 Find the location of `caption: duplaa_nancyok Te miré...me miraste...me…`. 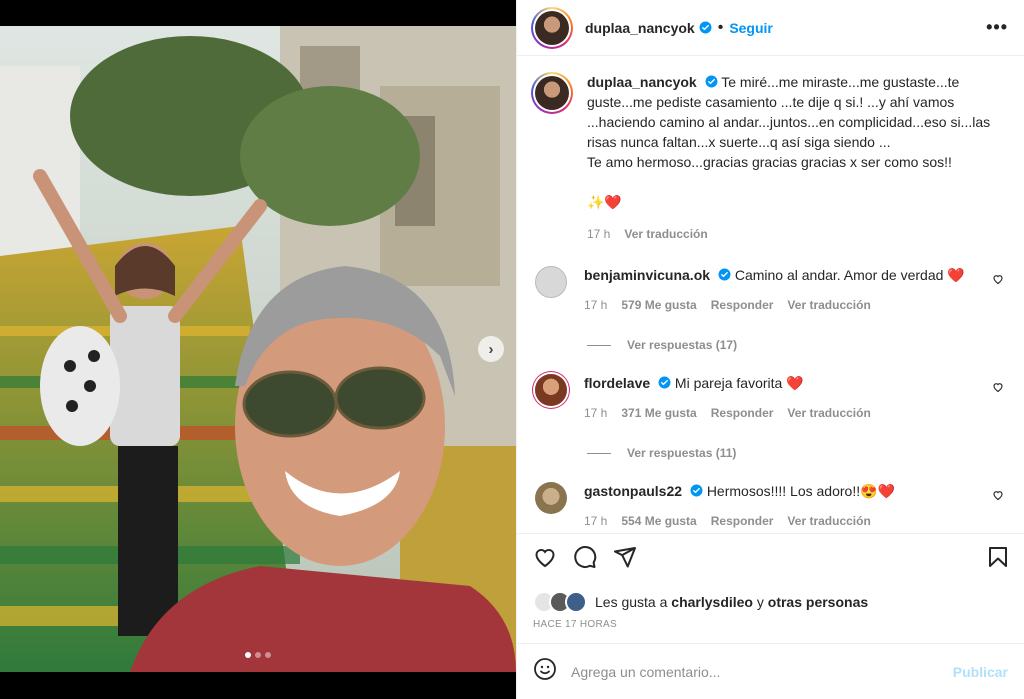

caption: duplaa_nancyok Te miré...me miraste...me… is located at coordinates (769, 158).